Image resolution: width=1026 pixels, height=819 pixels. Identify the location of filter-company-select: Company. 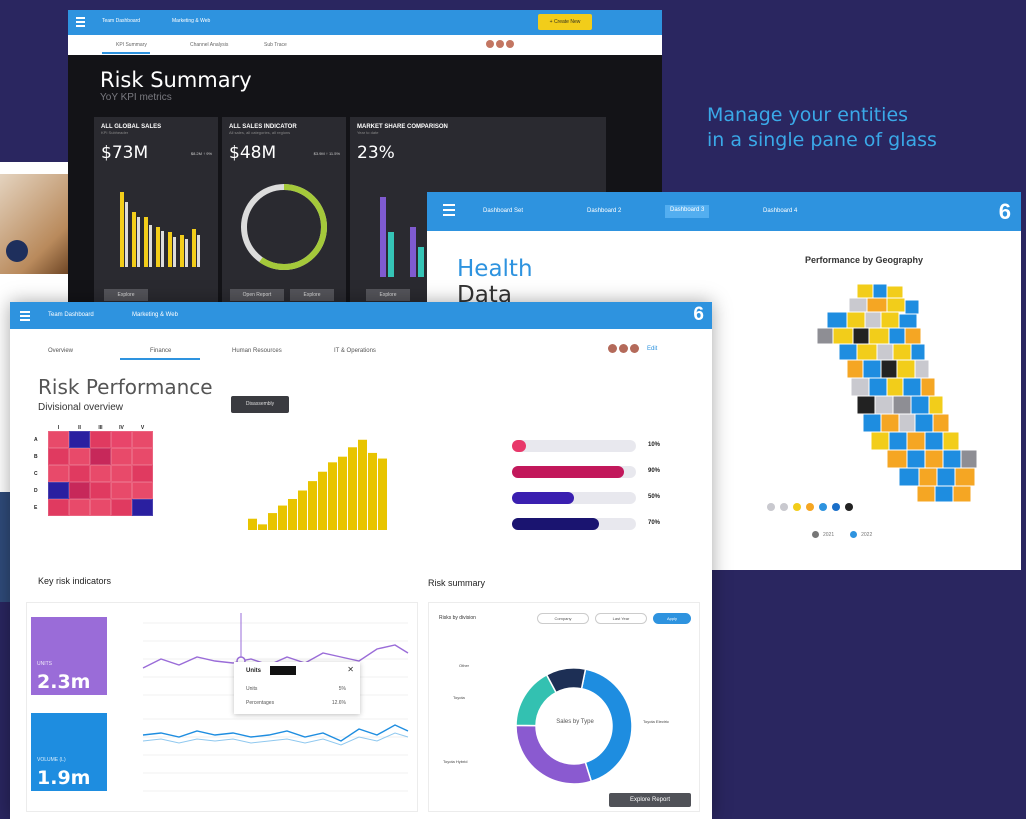
(563, 618).